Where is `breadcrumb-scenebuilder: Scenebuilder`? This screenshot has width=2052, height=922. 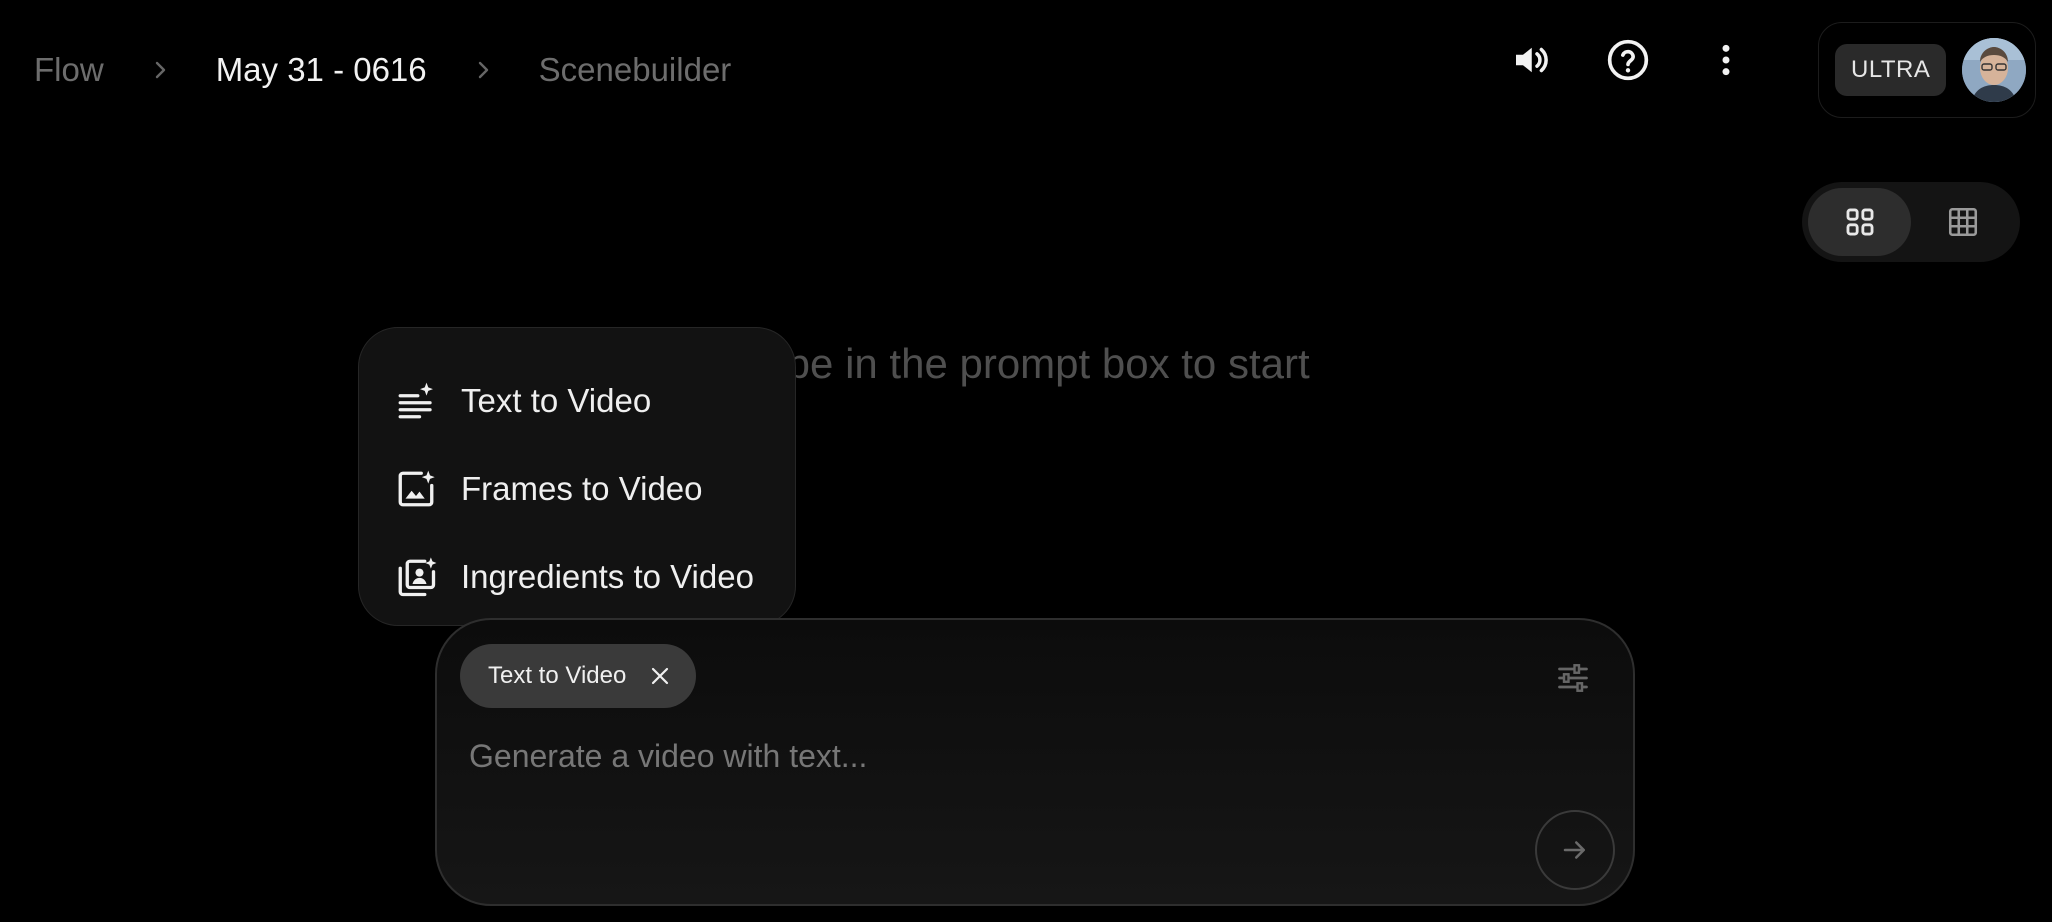 breadcrumb-scenebuilder: Scenebuilder is located at coordinates (635, 70).